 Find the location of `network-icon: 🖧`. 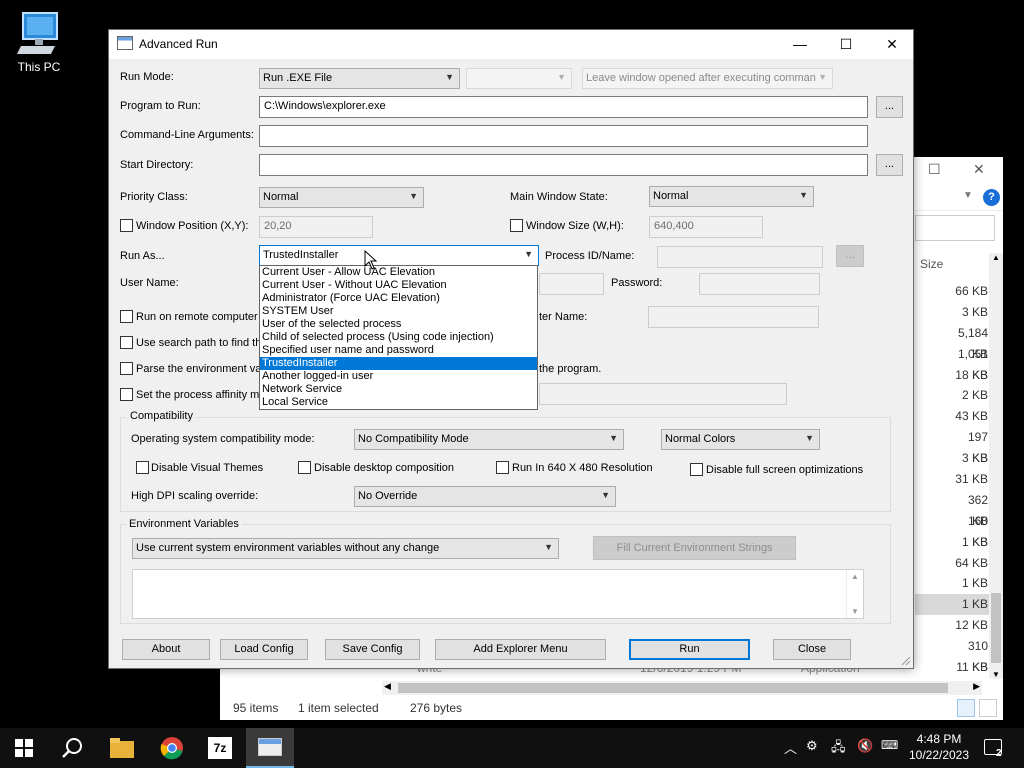

network-icon: 🖧 is located at coordinates (838, 749).